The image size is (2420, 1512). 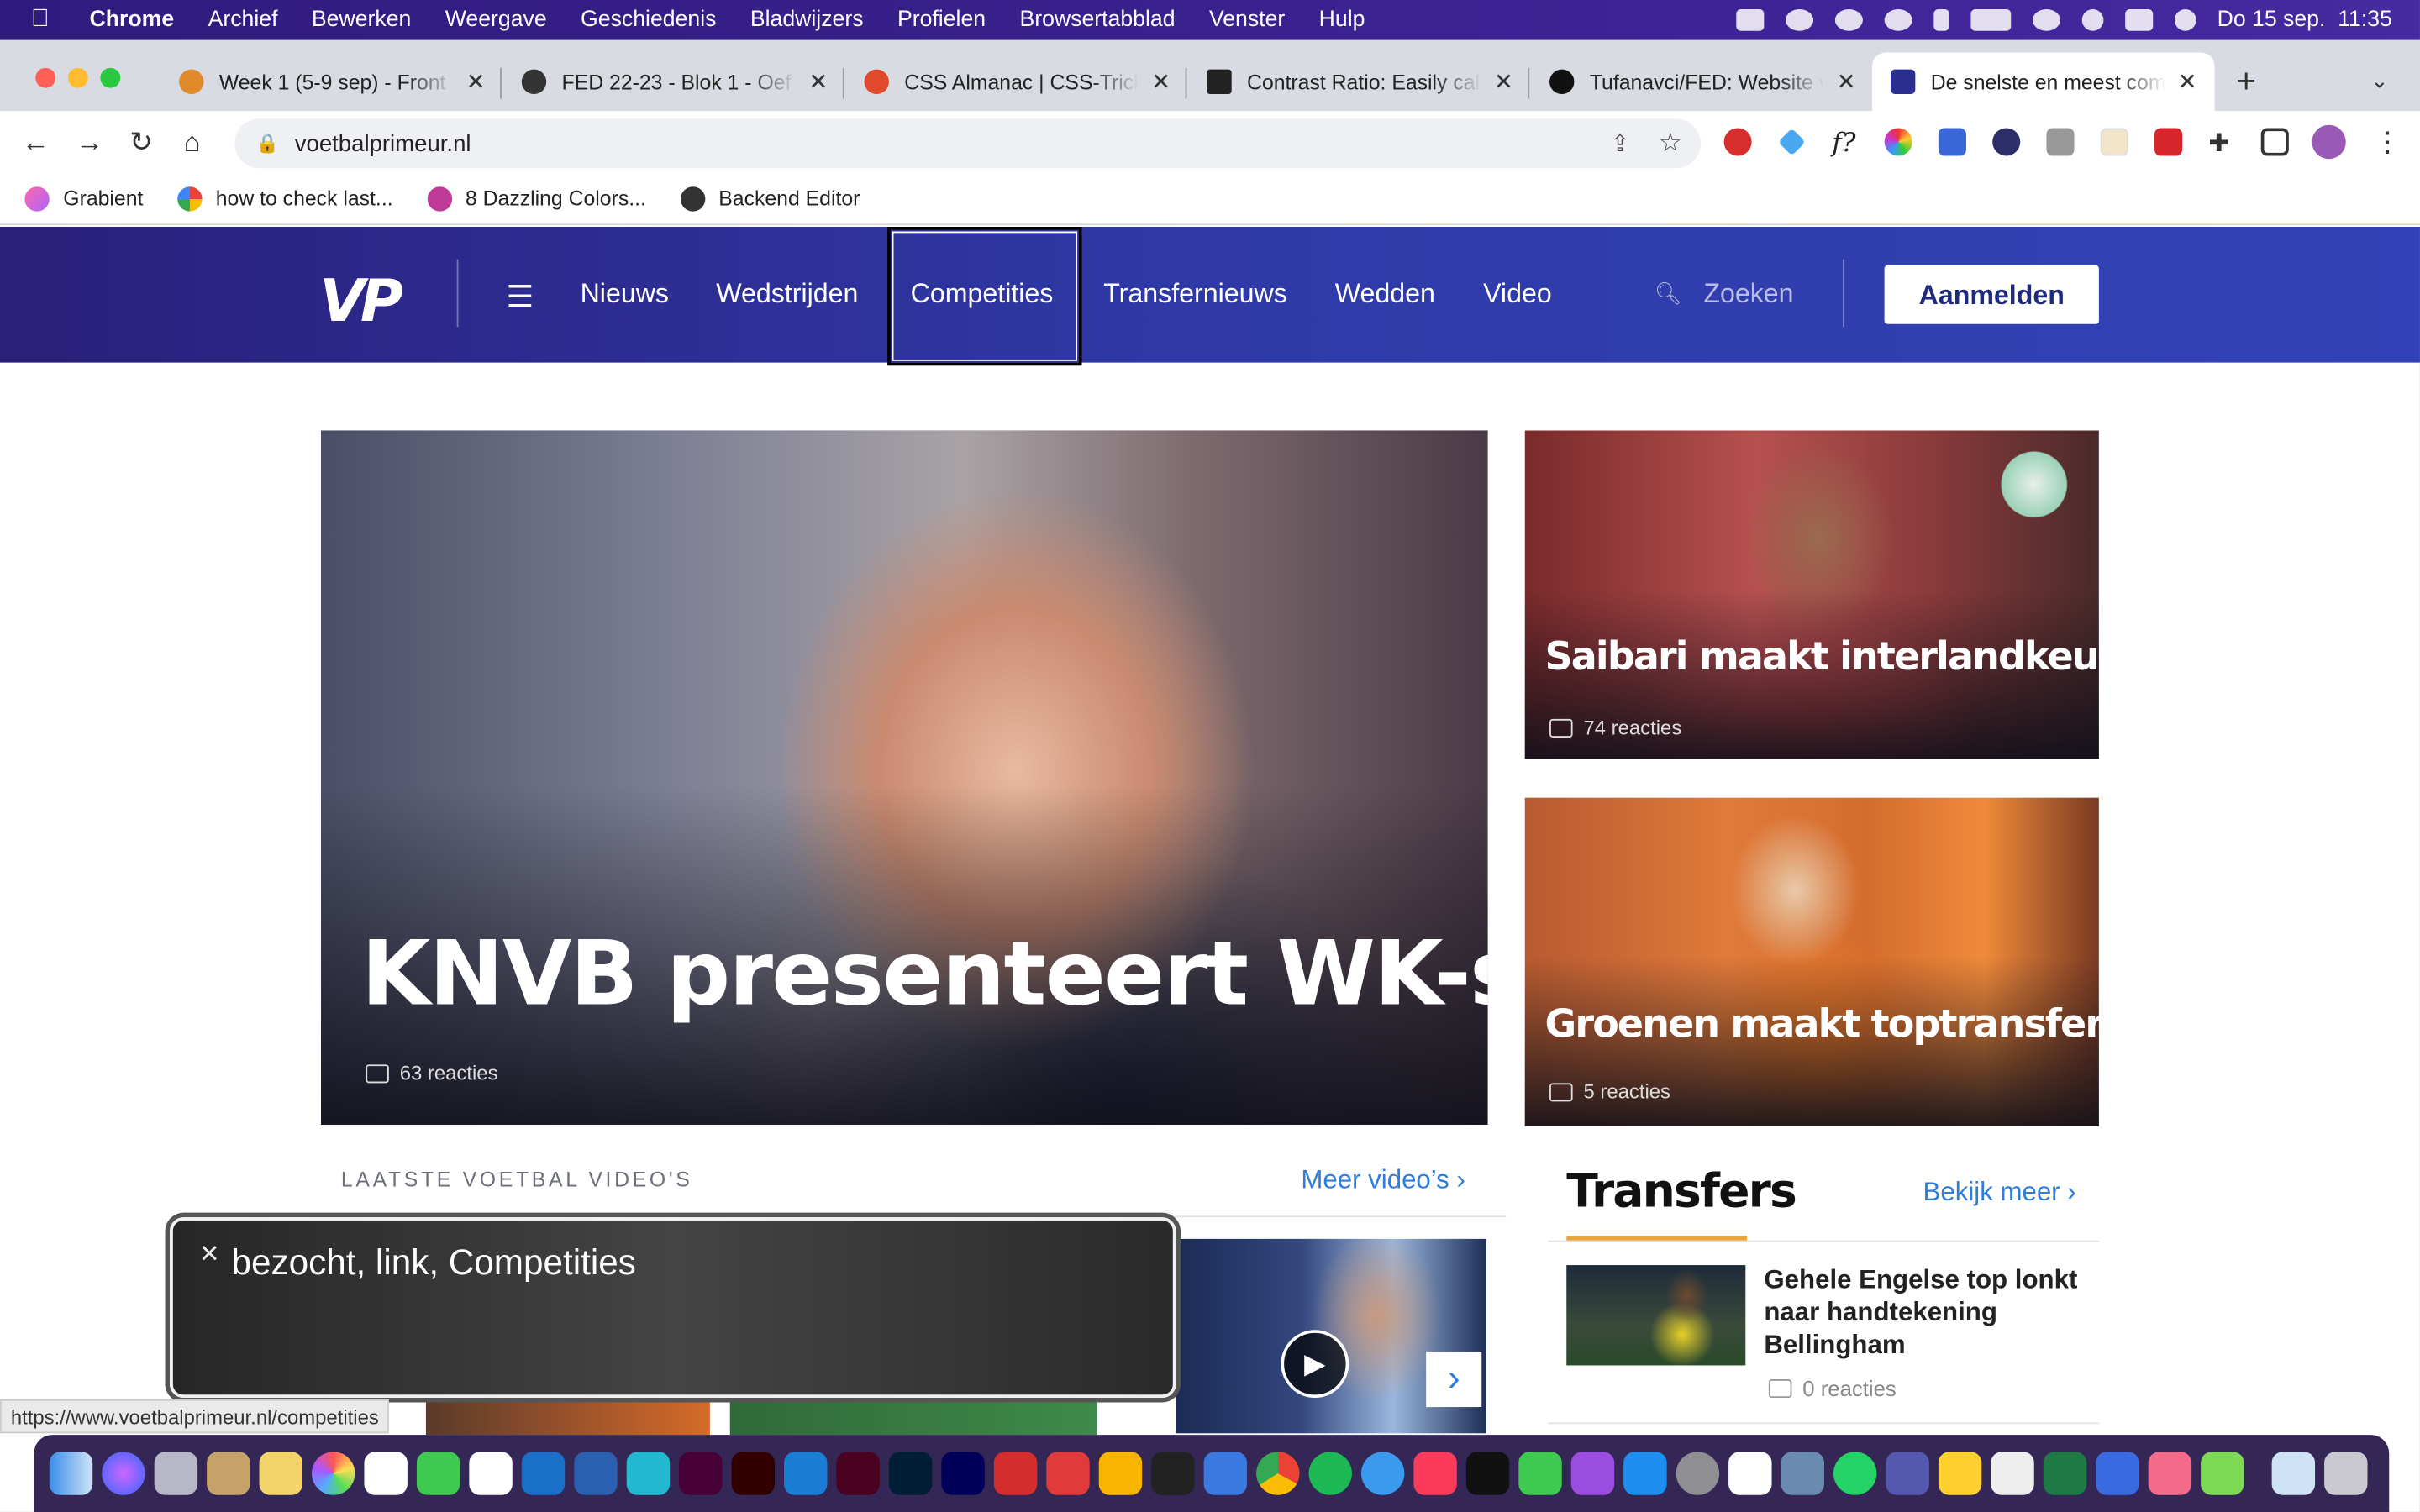 What do you see at coordinates (671, 81) in the screenshot?
I see `browser-tab: FED 22-23 - Blok 1 - Oef ✕` at bounding box center [671, 81].